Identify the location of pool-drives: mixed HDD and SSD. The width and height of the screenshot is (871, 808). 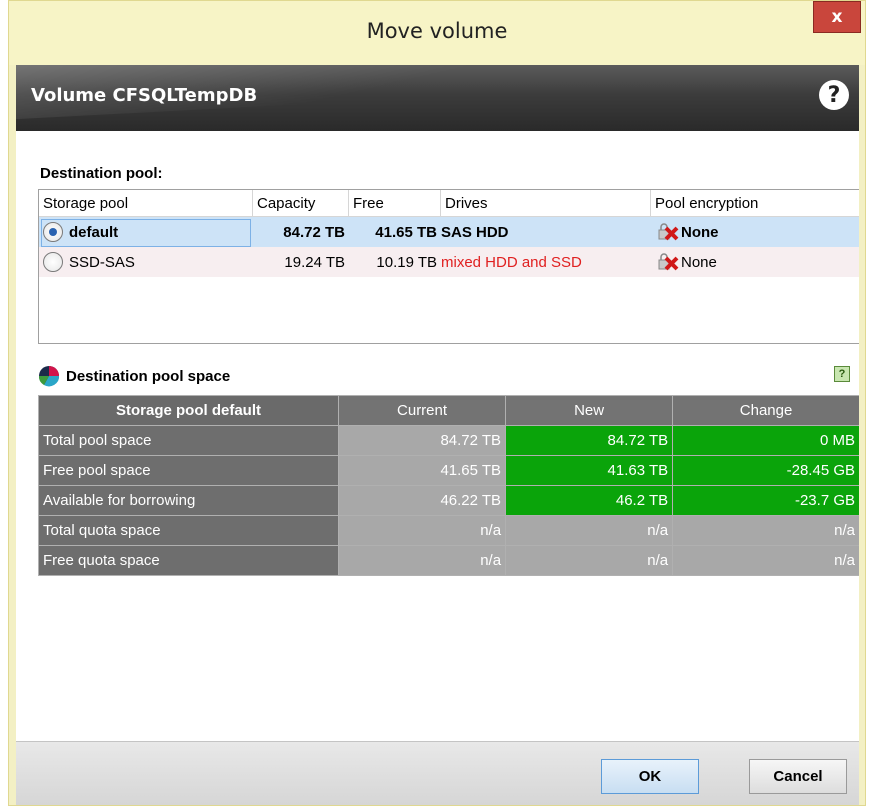
(511, 262).